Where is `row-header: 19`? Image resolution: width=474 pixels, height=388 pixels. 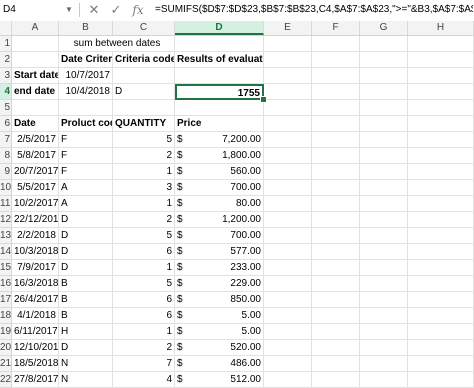 row-header: 19 is located at coordinates (6, 332).